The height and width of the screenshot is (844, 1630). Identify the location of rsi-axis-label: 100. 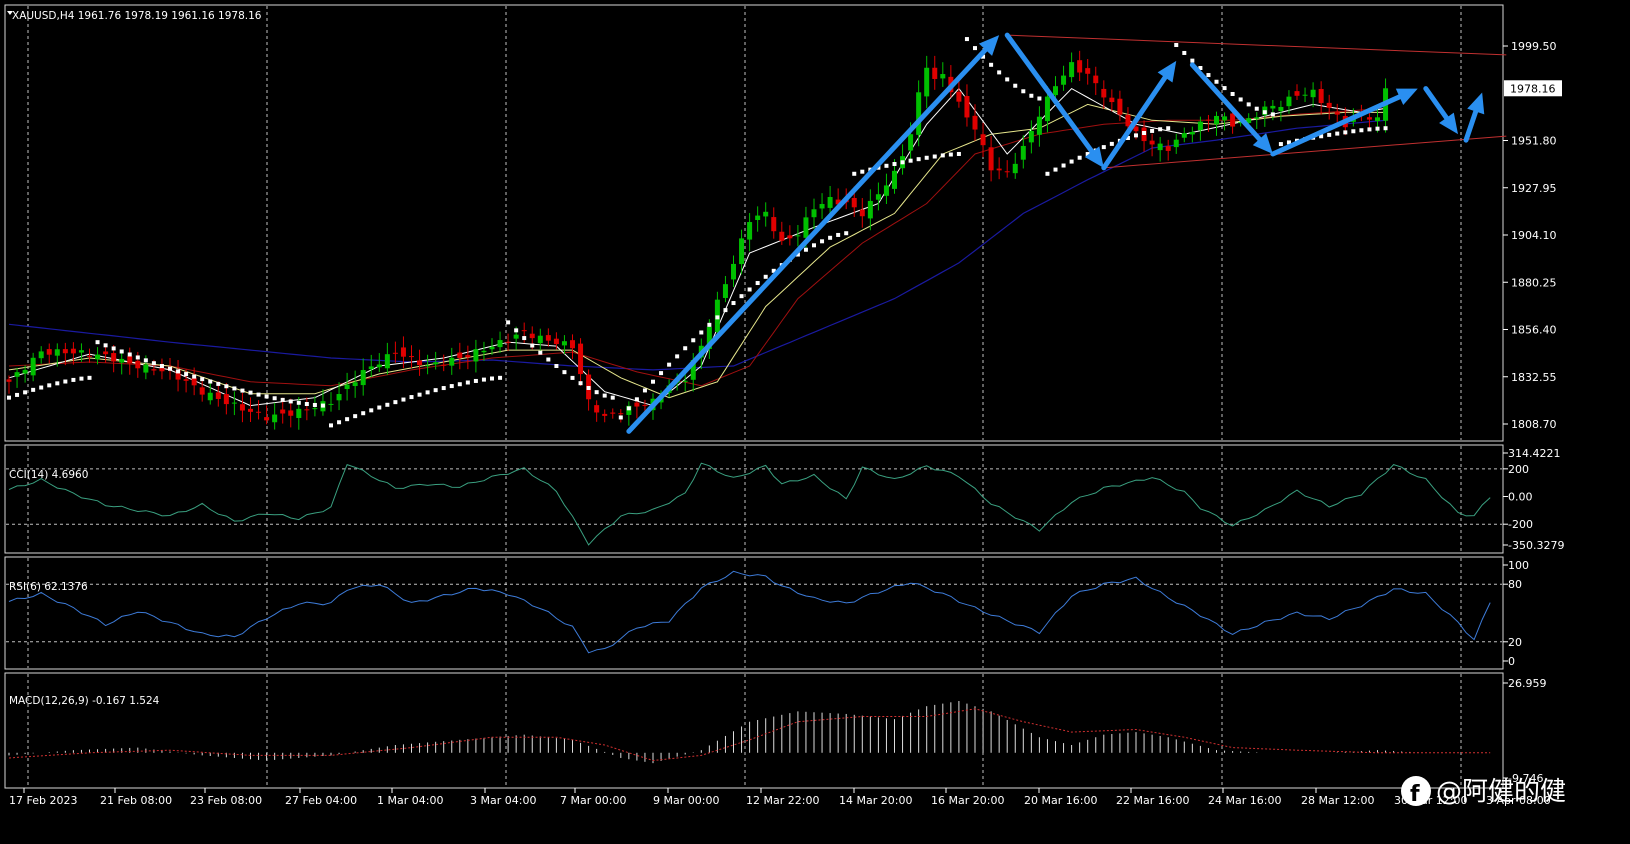
(1518, 565).